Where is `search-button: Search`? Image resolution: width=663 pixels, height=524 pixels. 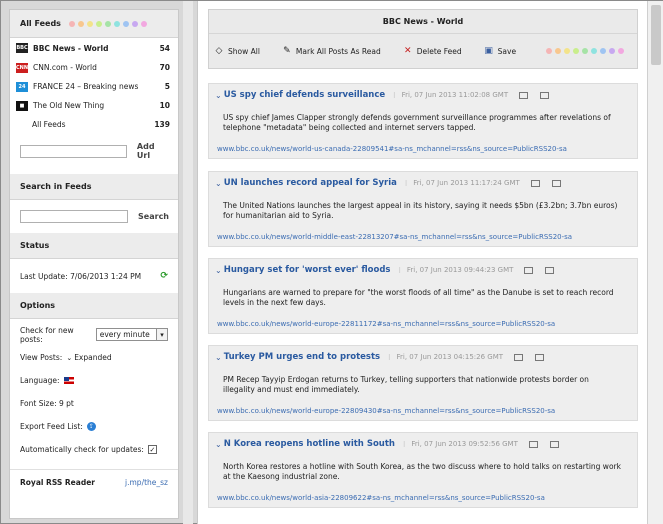
search-button: Search is located at coordinates (153, 216).